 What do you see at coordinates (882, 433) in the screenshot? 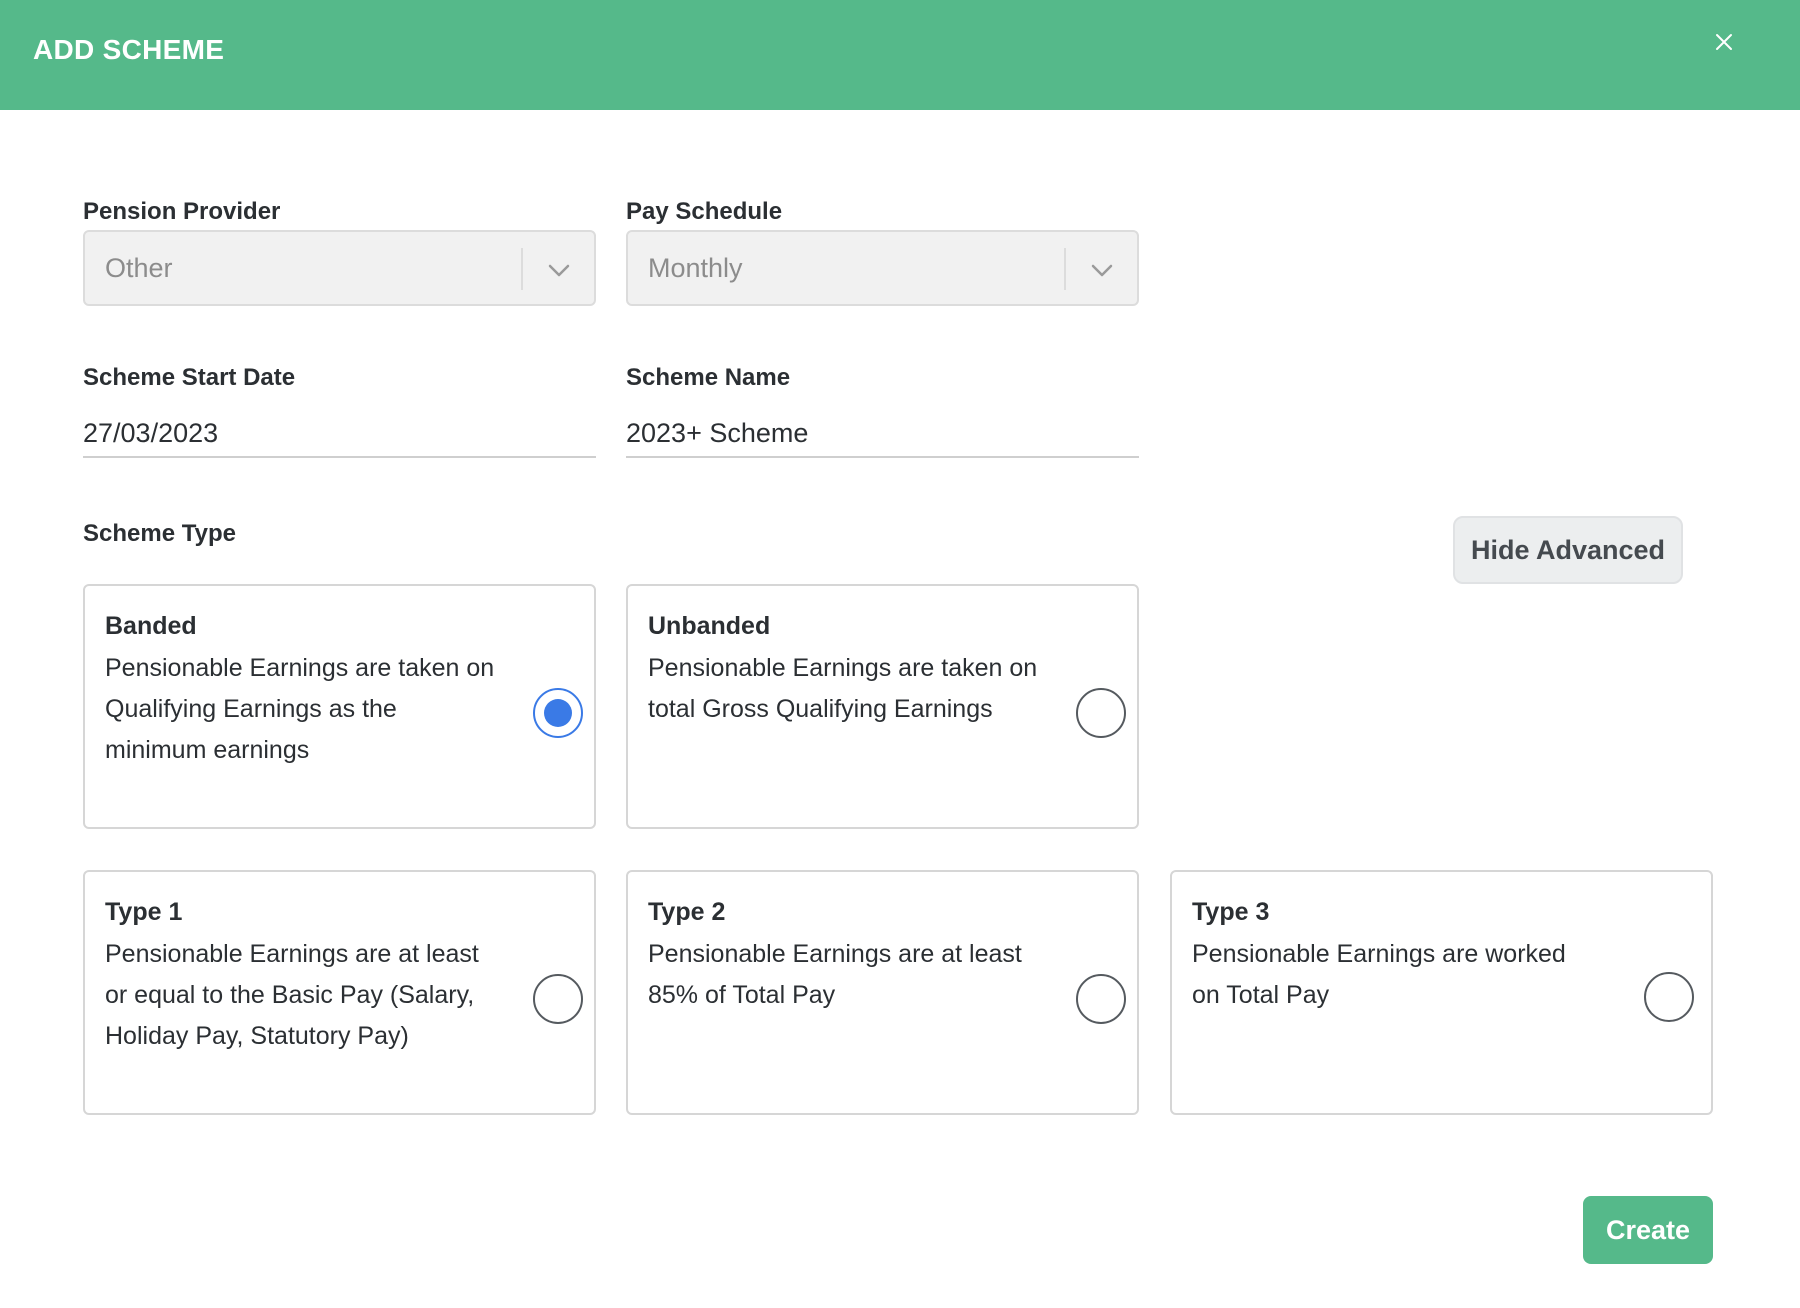
I see `scheme-name-field: 2023+ Scheme` at bounding box center [882, 433].